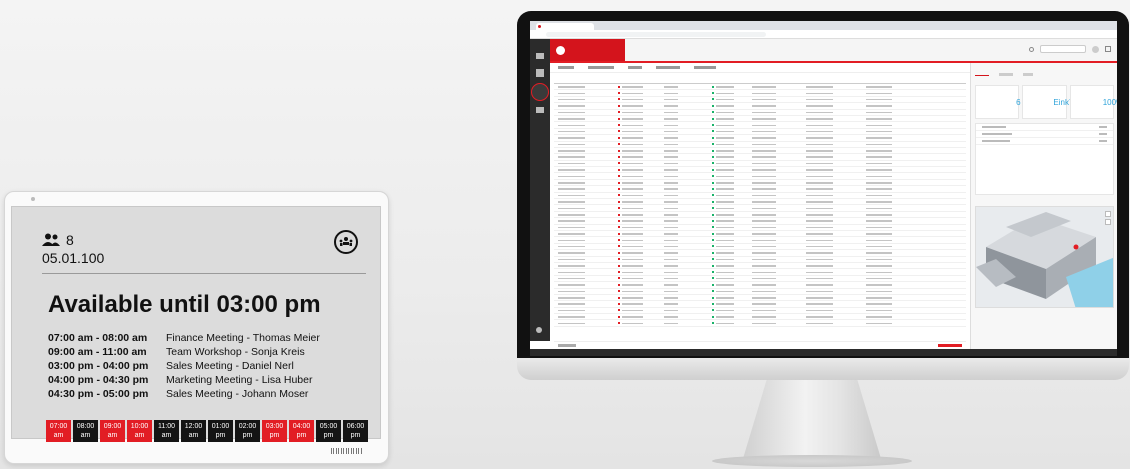  What do you see at coordinates (812, 420) in the screenshot?
I see `monitor-stand` at bounding box center [812, 420].